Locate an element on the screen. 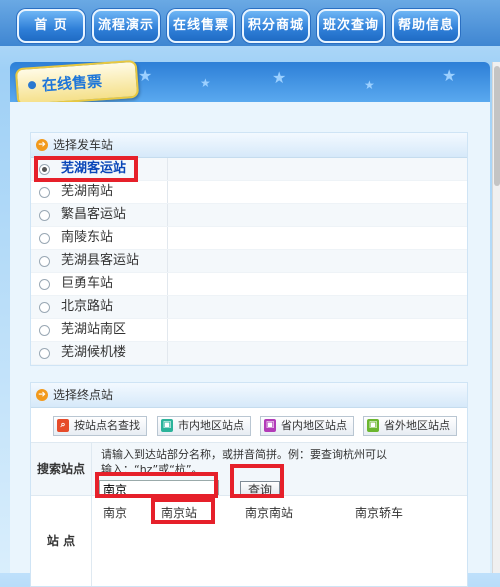 The image size is (500, 587). departure-header-label: 选择发车站 is located at coordinates (83, 145).